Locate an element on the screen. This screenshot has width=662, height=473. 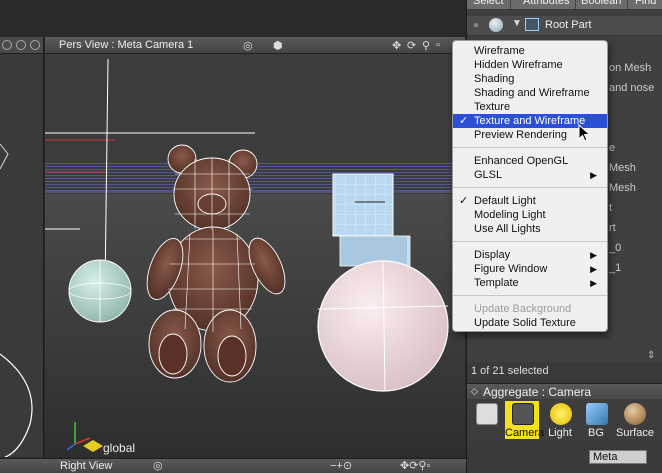
sphere-surface-icon is located at coordinates (635, 414).